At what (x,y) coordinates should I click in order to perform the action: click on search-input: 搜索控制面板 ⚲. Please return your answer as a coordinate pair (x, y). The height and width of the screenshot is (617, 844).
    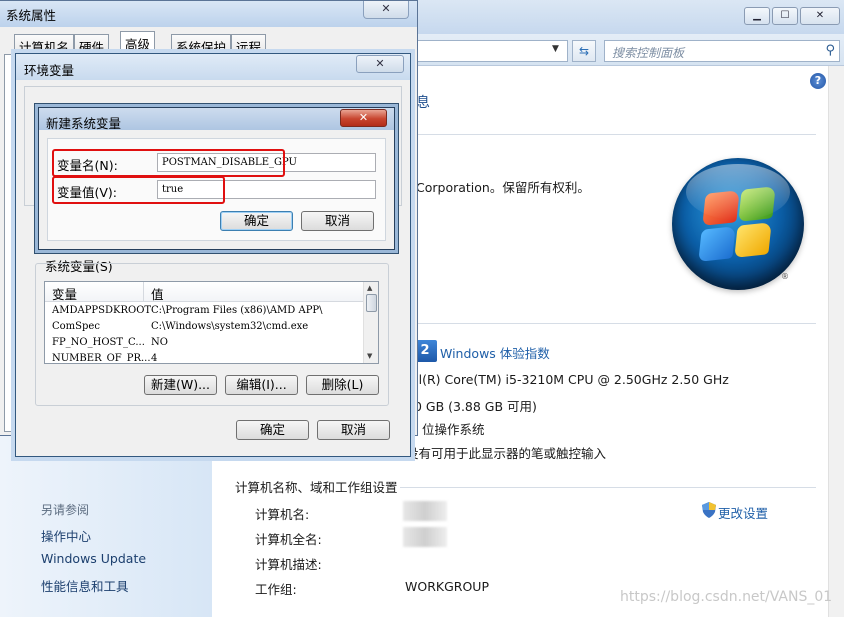
    Looking at the image, I should click on (722, 51).